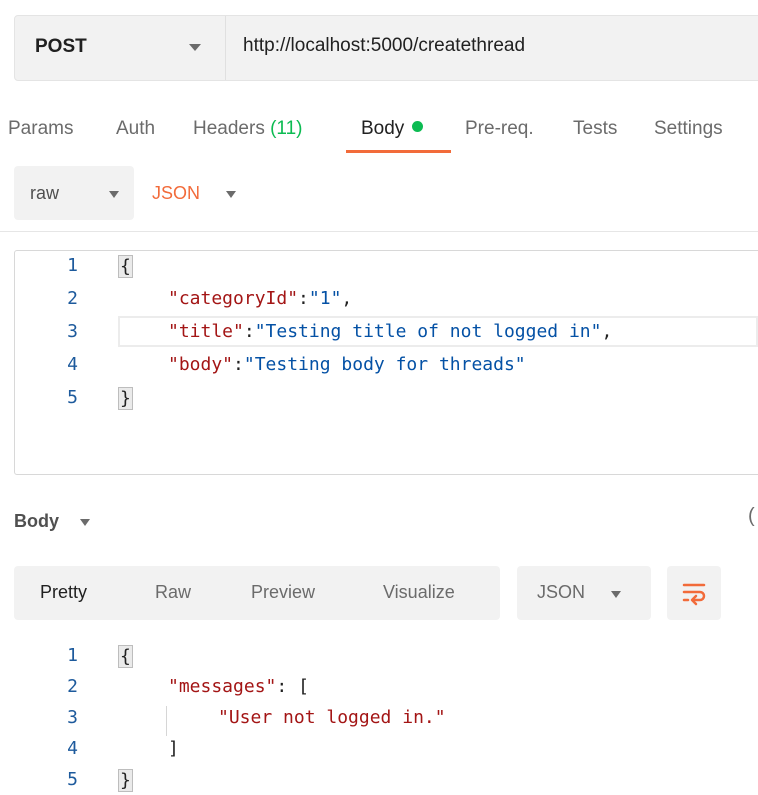  I want to click on active-tab-underline, so click(398, 151).